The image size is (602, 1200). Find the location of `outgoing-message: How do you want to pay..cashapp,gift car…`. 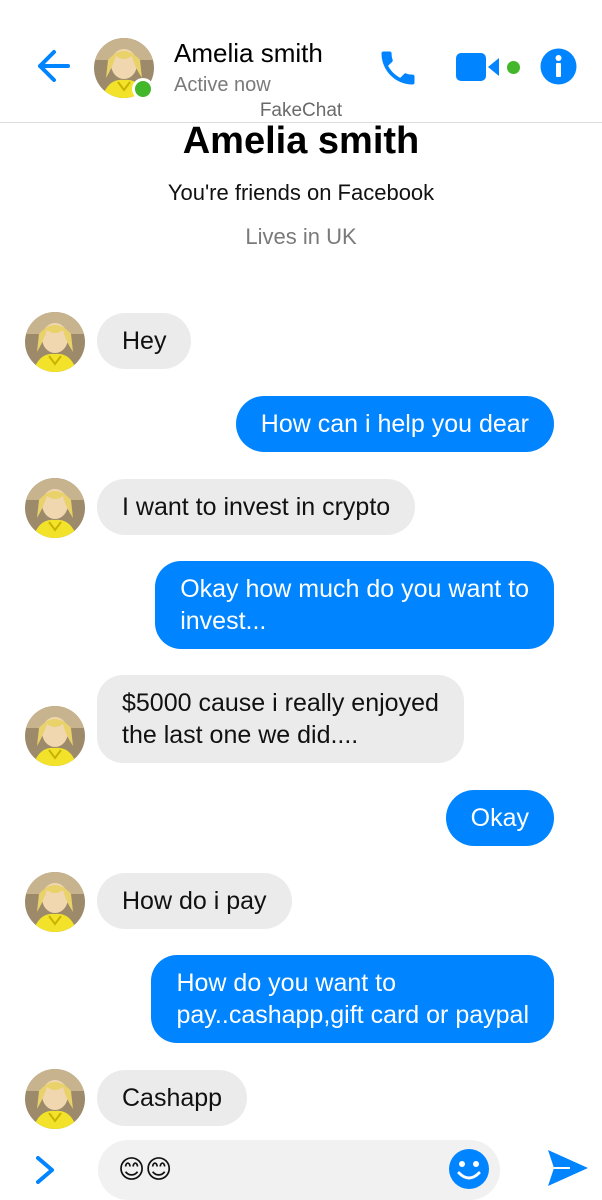

outgoing-message: How do you want to pay..cashapp,gift car… is located at coordinates (352, 999).